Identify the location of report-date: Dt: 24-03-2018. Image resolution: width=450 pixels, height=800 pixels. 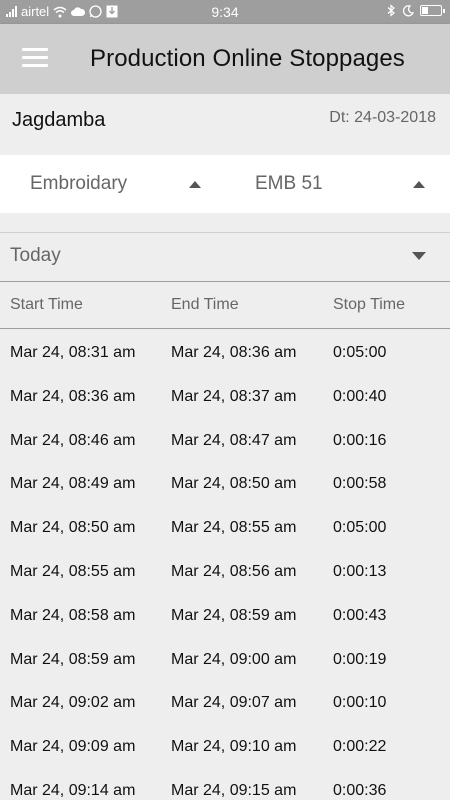
(382, 117).